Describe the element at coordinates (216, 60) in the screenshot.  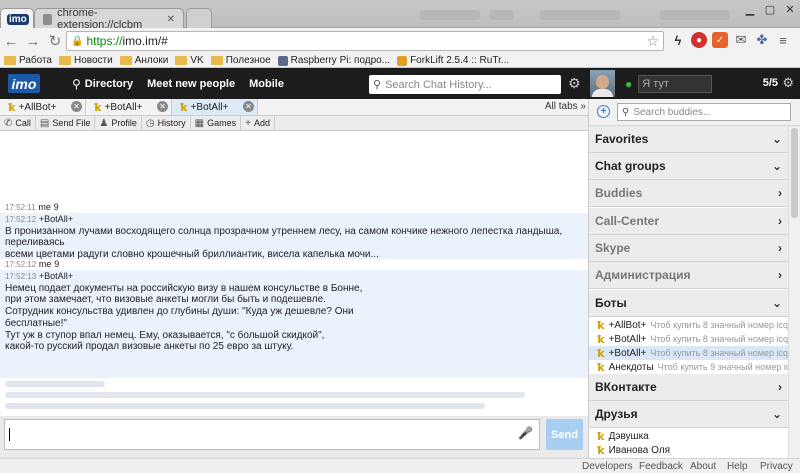
I see `folder-icon` at that location.